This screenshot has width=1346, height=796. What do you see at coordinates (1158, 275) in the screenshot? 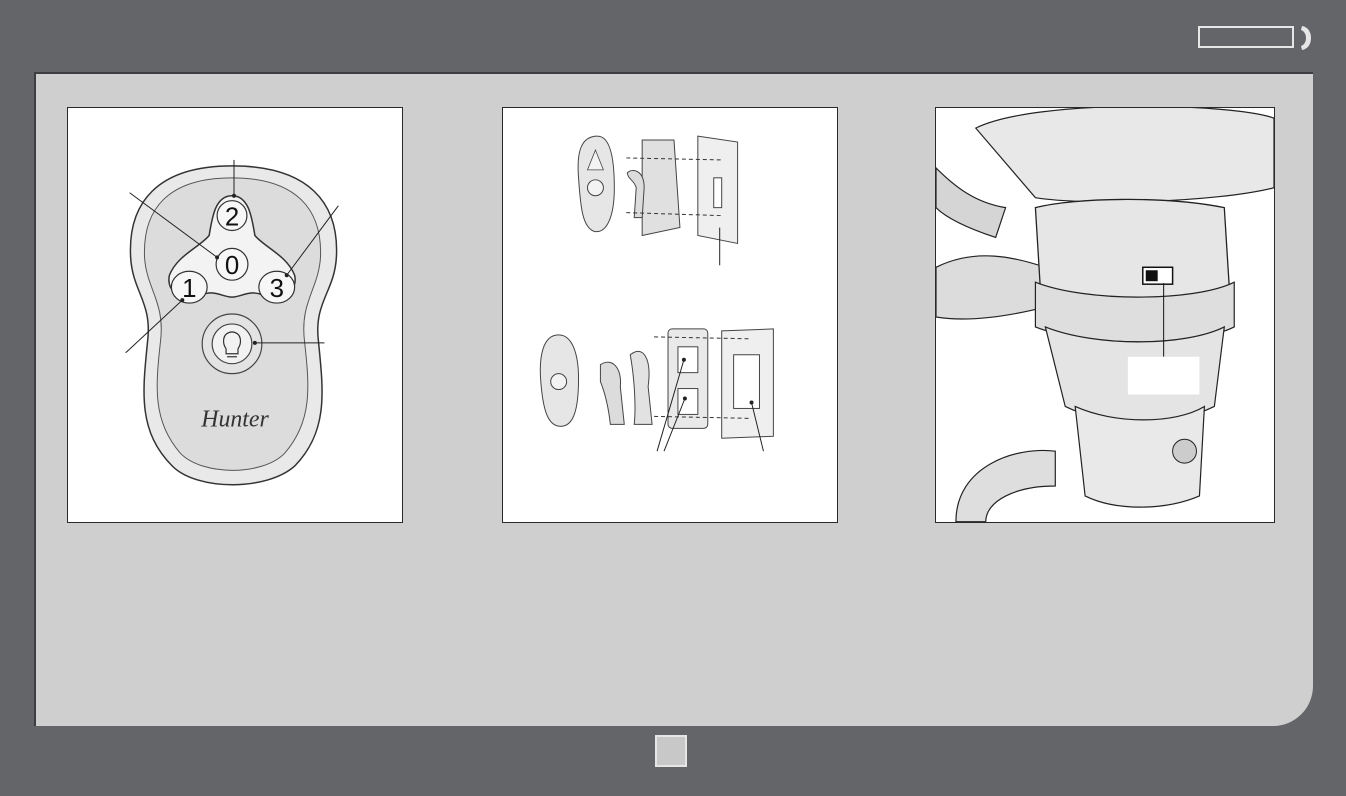
I see `slide-switch-icon` at bounding box center [1158, 275].